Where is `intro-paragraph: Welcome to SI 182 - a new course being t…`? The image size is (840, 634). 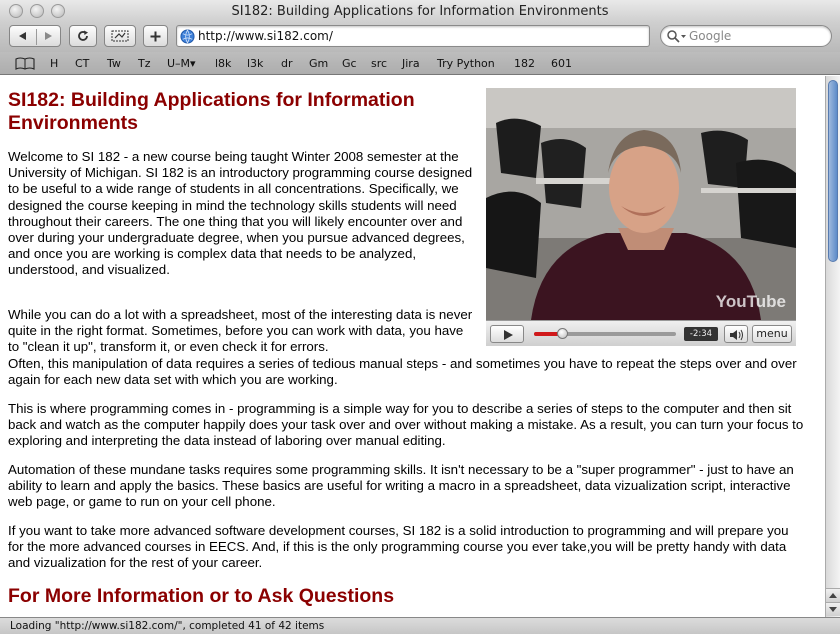 intro-paragraph: Welcome to SI 182 - a new course being t… is located at coordinates (240, 213).